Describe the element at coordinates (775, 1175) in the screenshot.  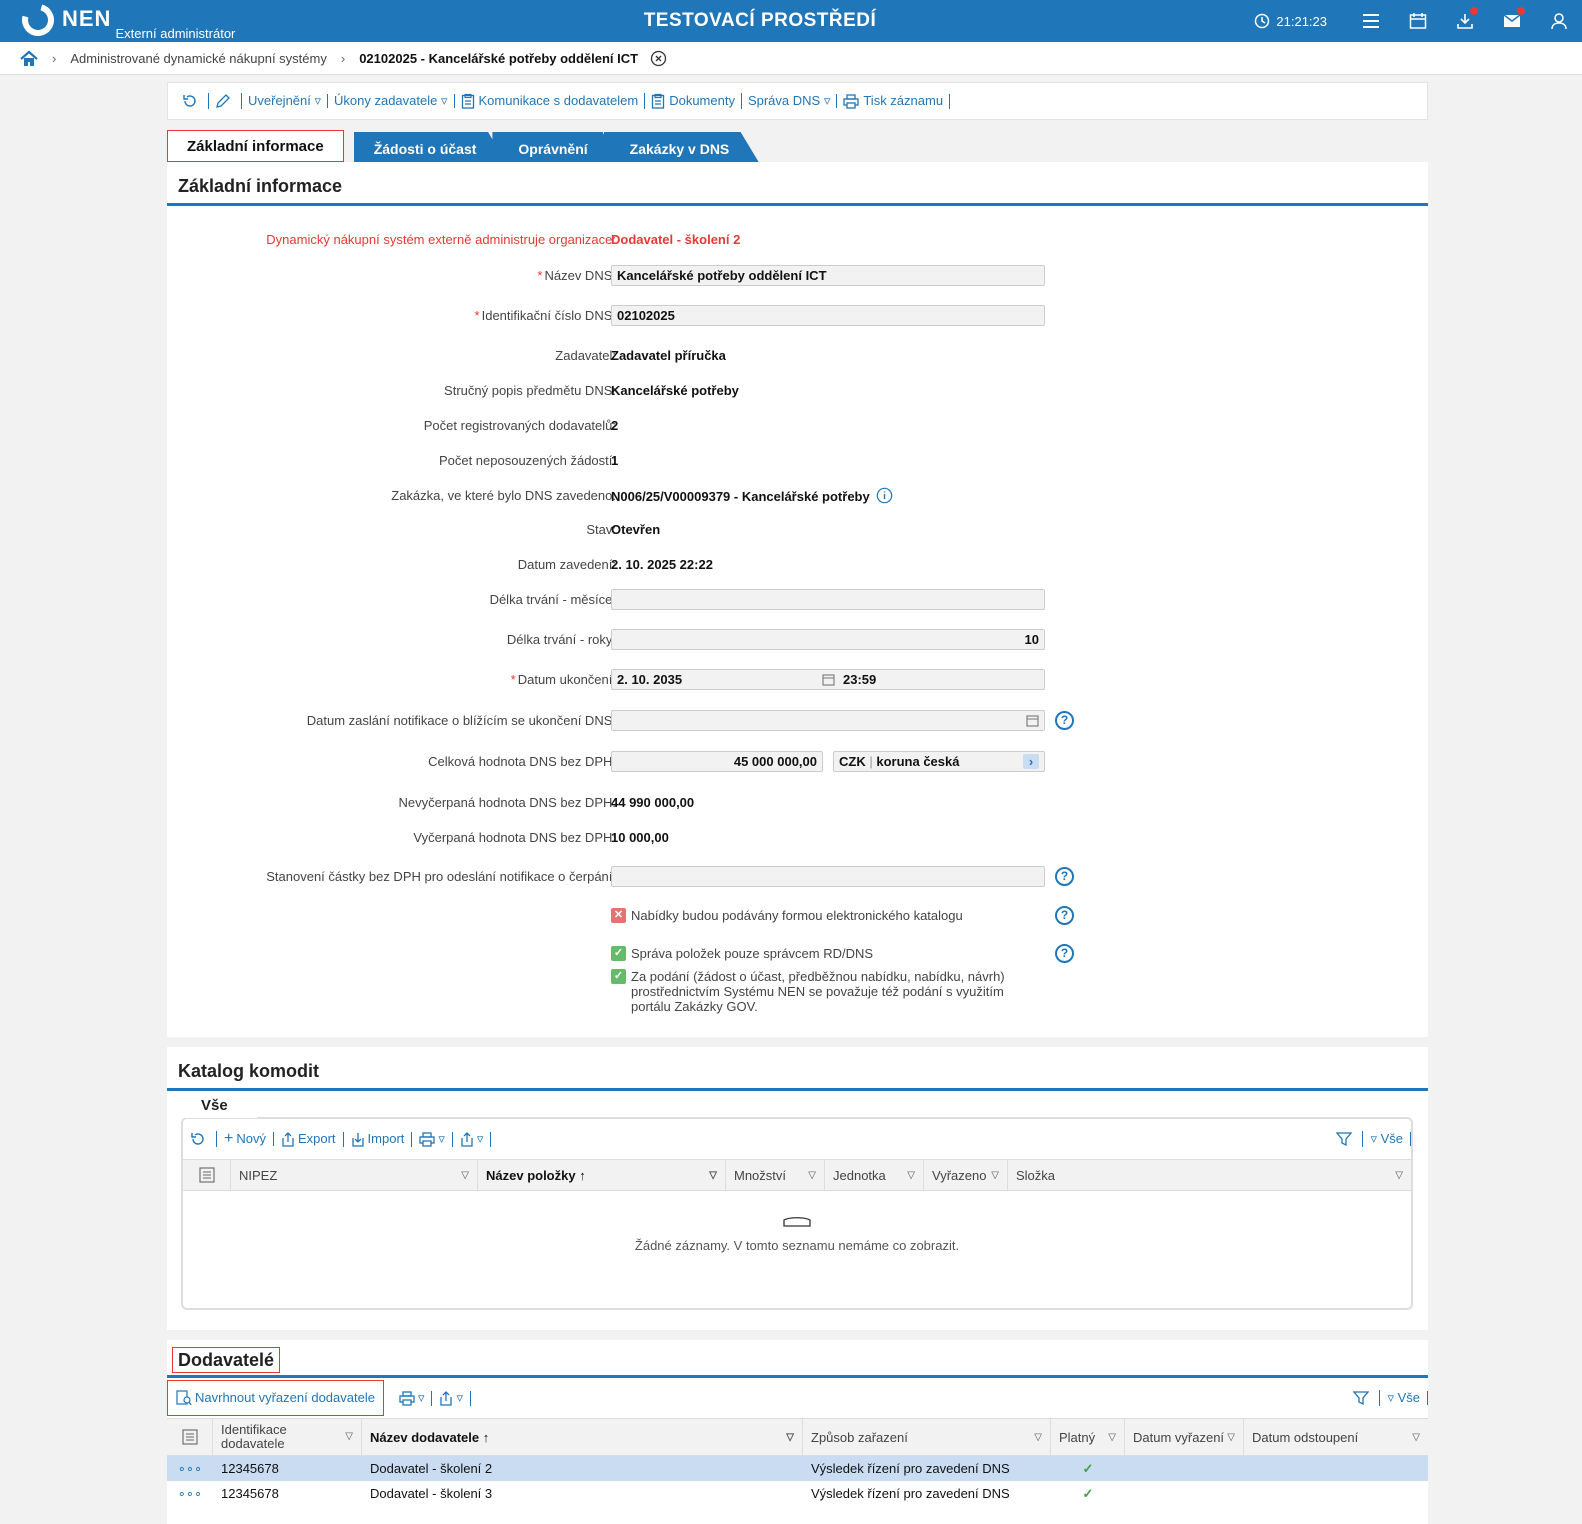
I see `column-quantity: Množství ▽` at that location.